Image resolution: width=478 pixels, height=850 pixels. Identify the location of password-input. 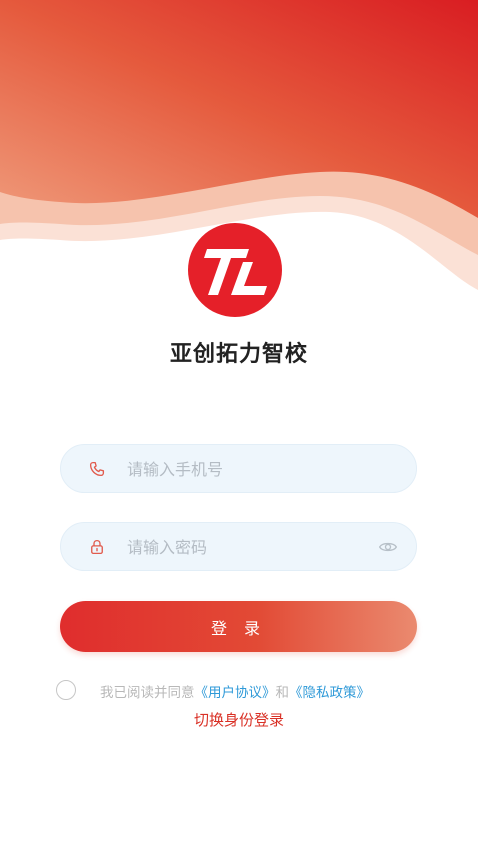
(247, 547).